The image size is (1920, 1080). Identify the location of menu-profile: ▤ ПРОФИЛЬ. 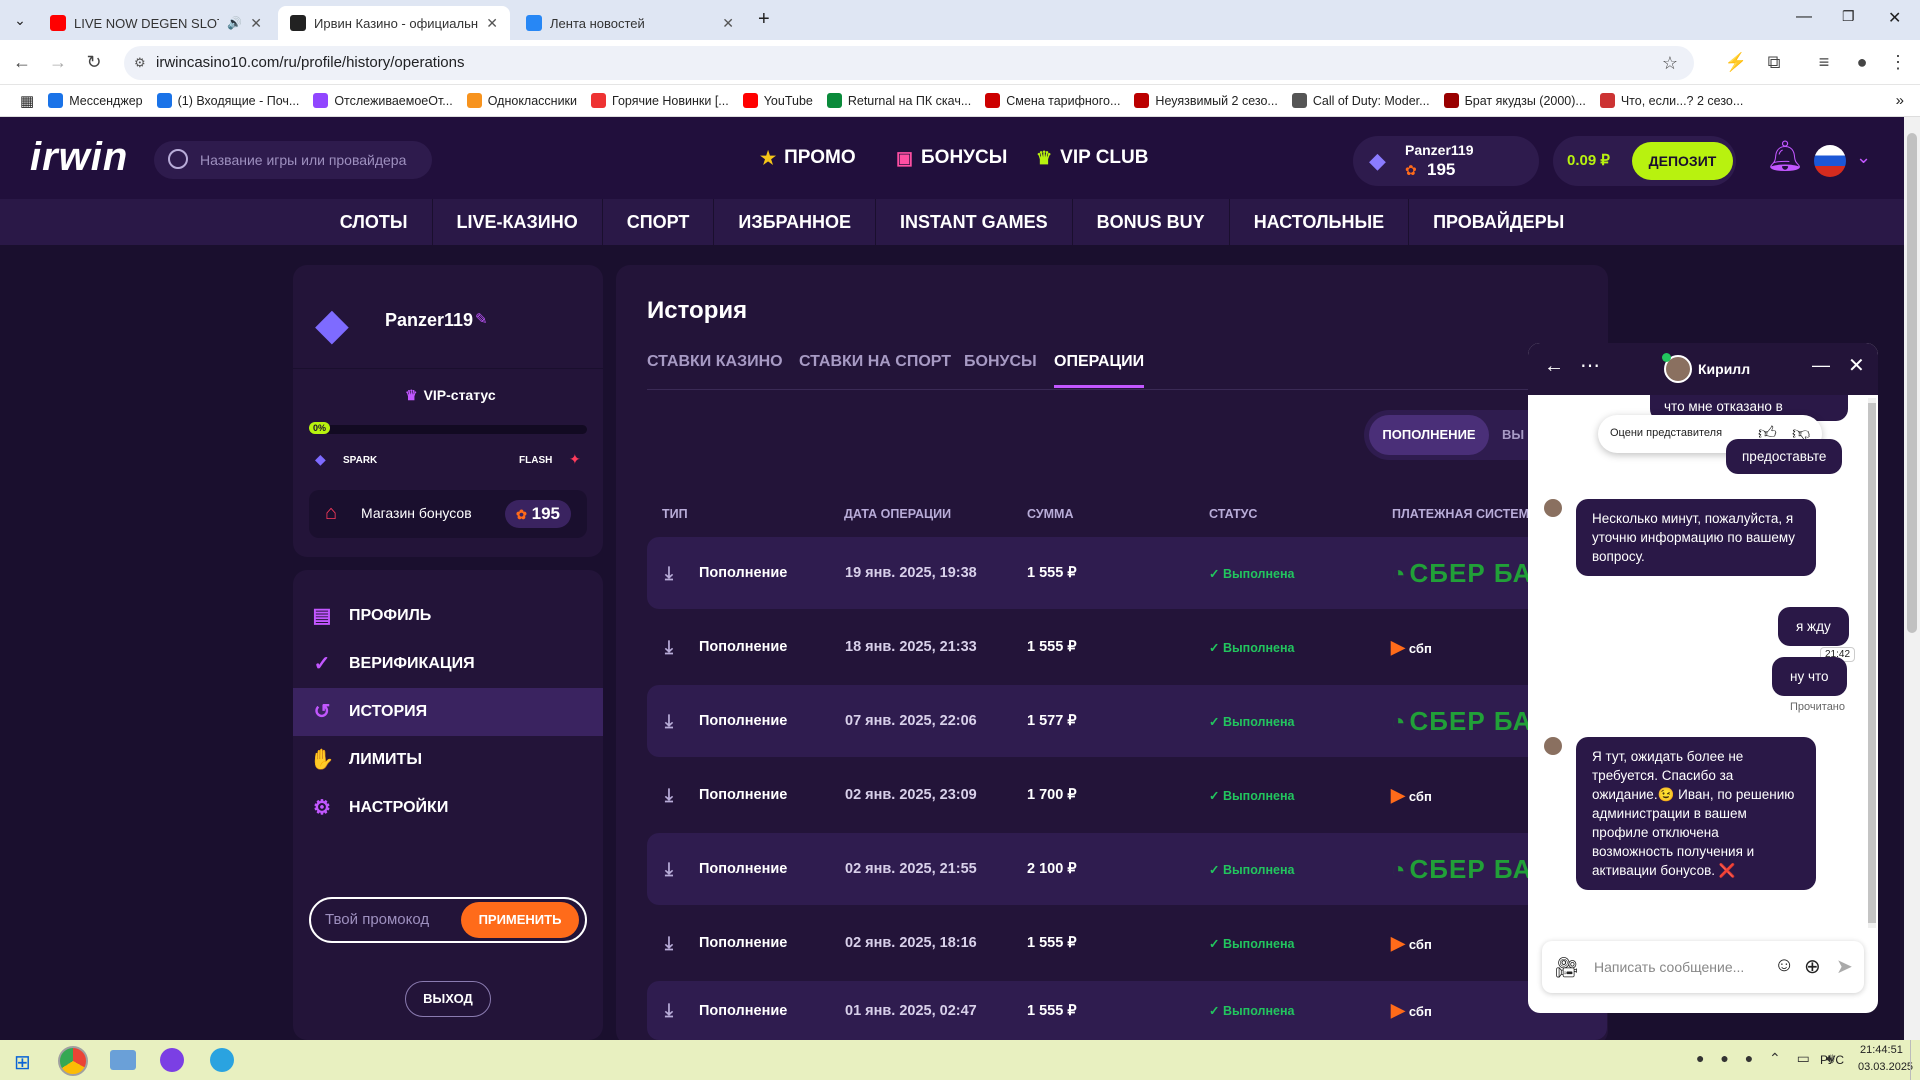
(448, 616).